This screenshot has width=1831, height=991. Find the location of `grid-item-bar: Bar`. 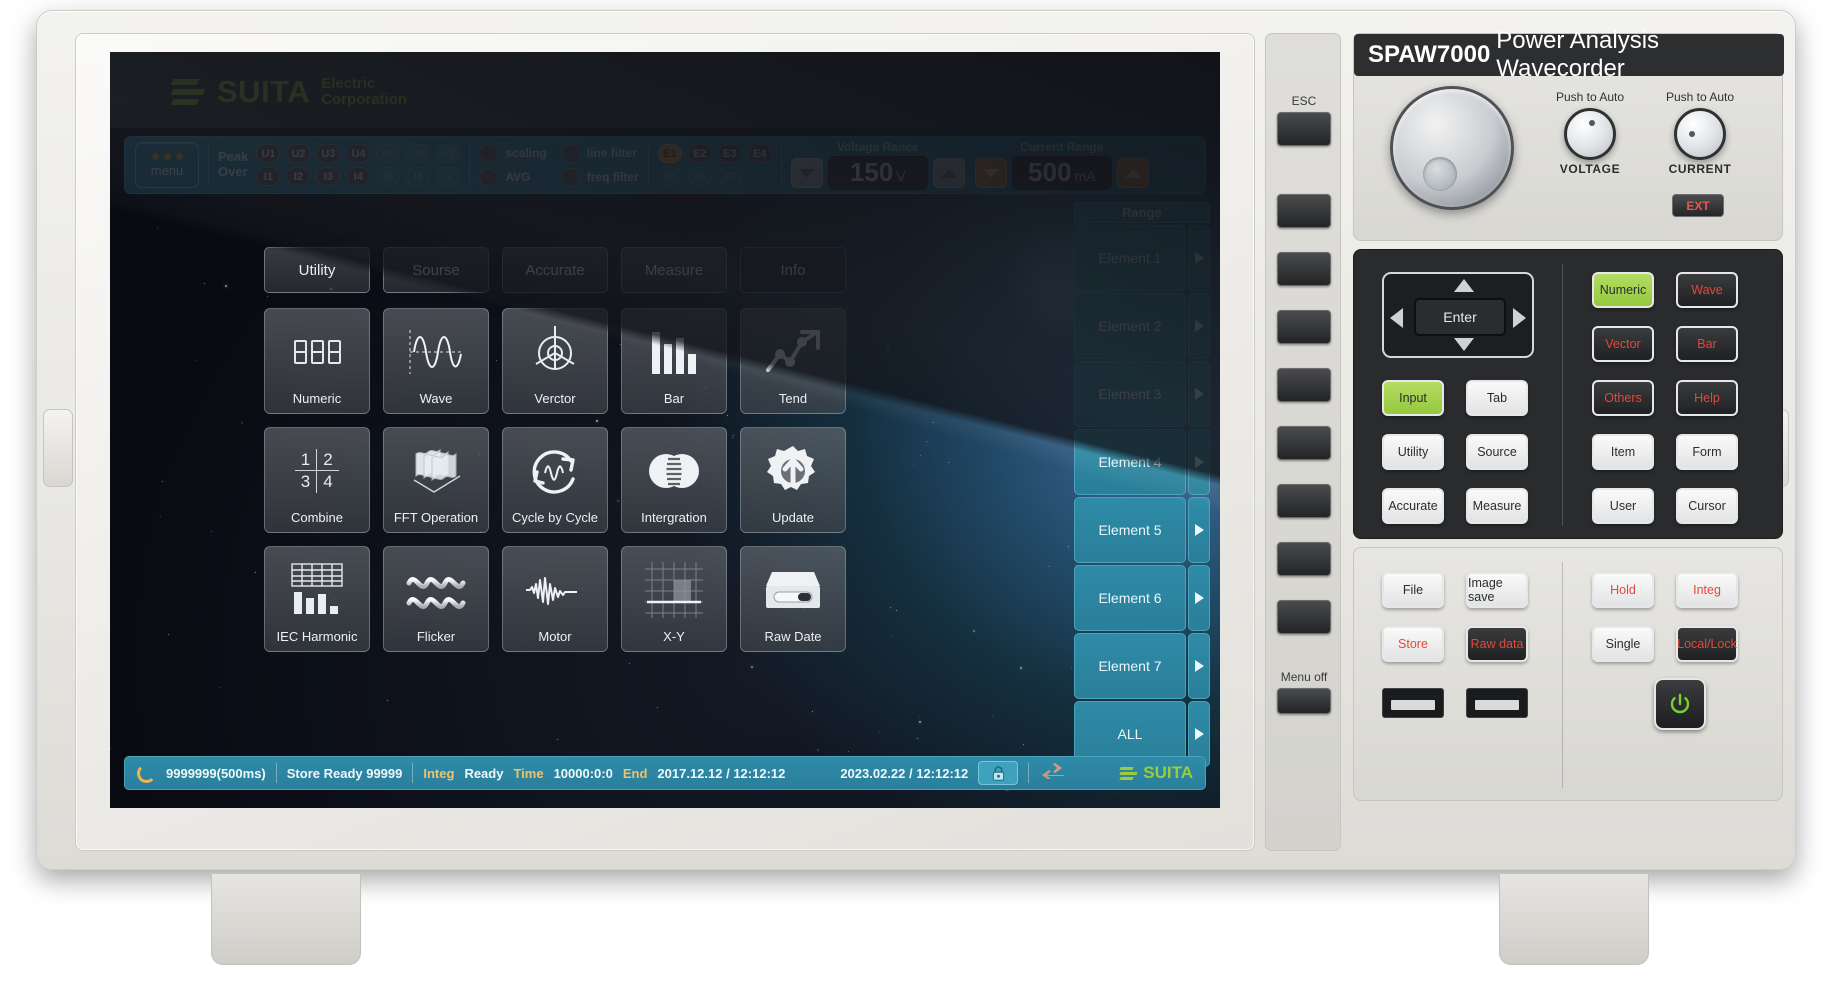

grid-item-bar: Bar is located at coordinates (674, 361).